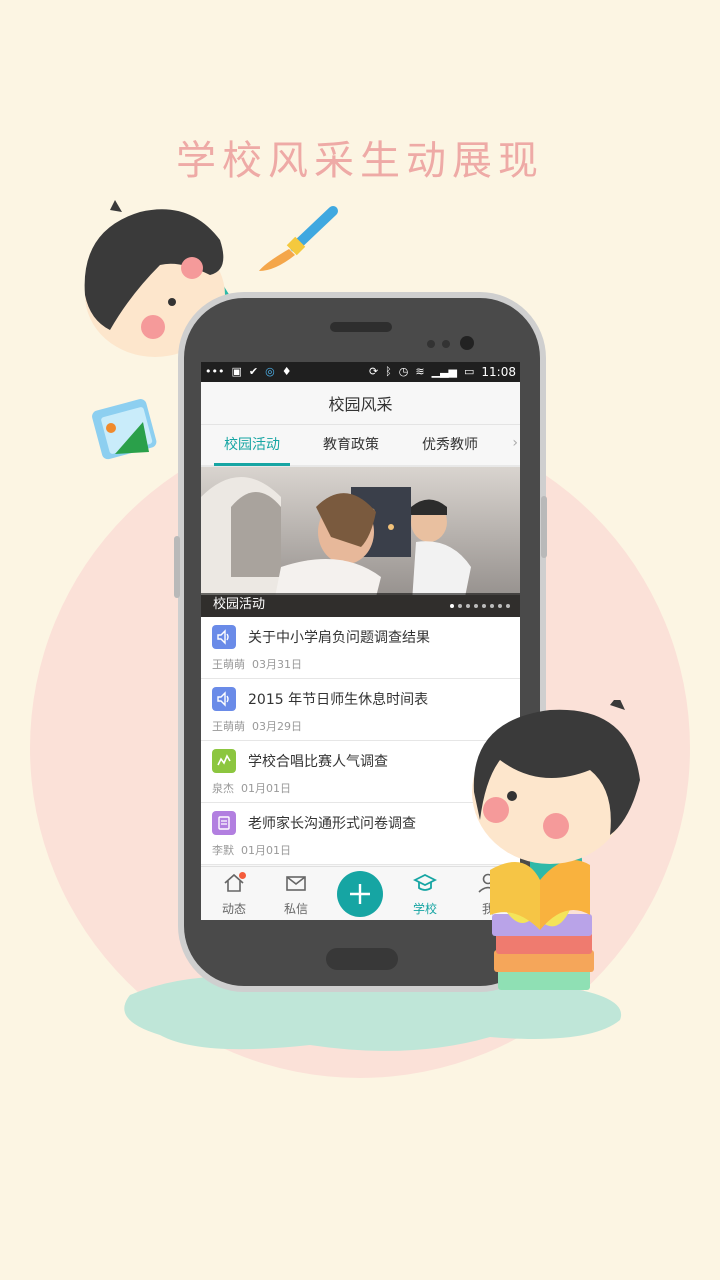 The height and width of the screenshot is (1280, 720). I want to click on wifi-icon: ≋, so click(420, 371).